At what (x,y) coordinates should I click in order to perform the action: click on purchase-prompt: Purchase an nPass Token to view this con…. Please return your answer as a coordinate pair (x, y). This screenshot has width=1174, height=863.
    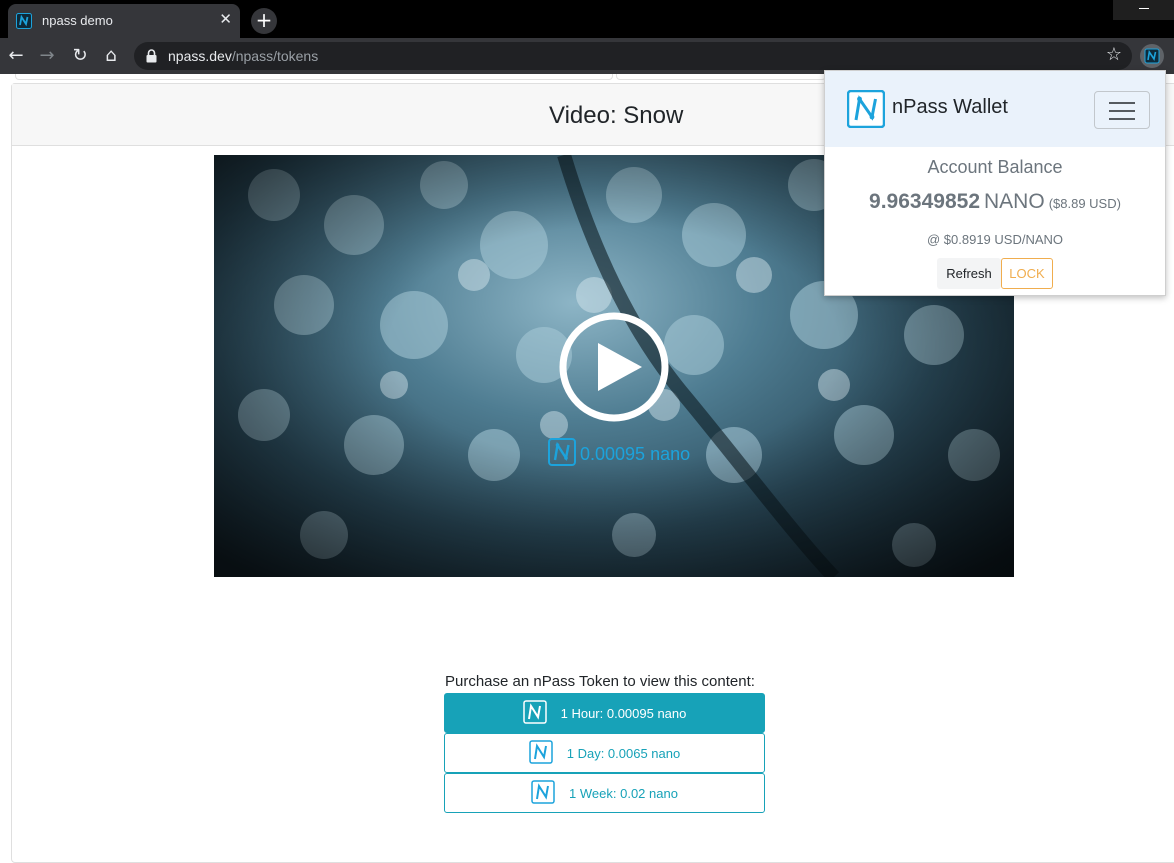
    Looking at the image, I should click on (600, 681).